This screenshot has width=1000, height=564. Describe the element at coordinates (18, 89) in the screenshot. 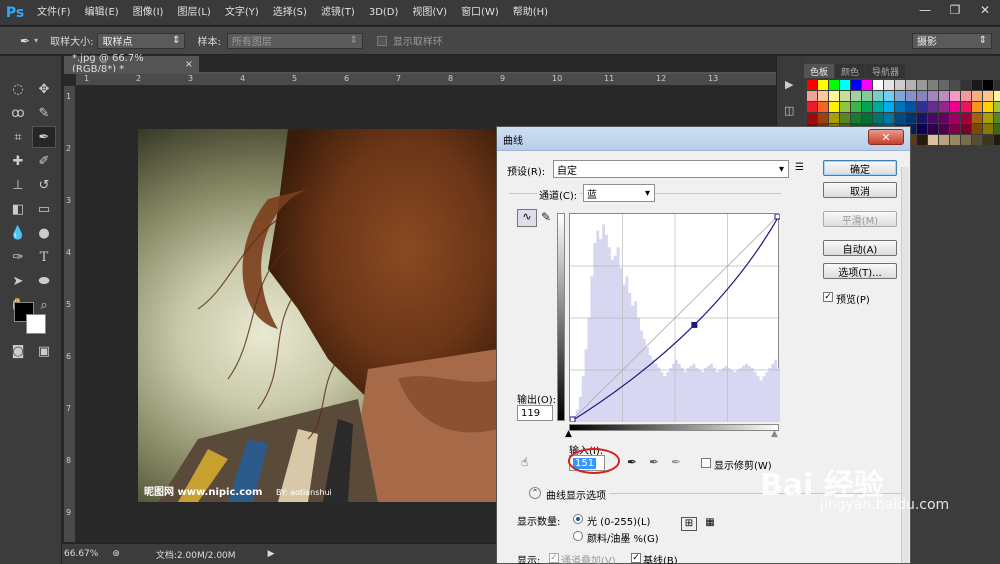

I see `marquee-tool-icon: ◌` at that location.